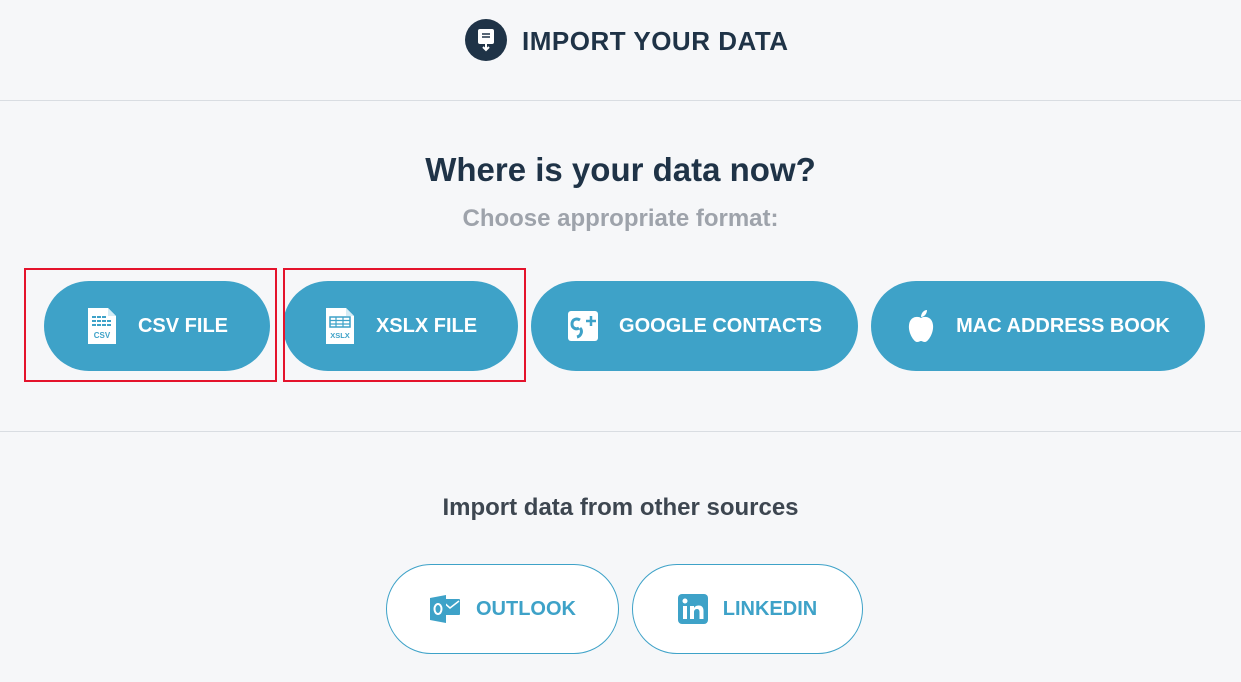  What do you see at coordinates (921, 326) in the screenshot?
I see `apple-icon` at bounding box center [921, 326].